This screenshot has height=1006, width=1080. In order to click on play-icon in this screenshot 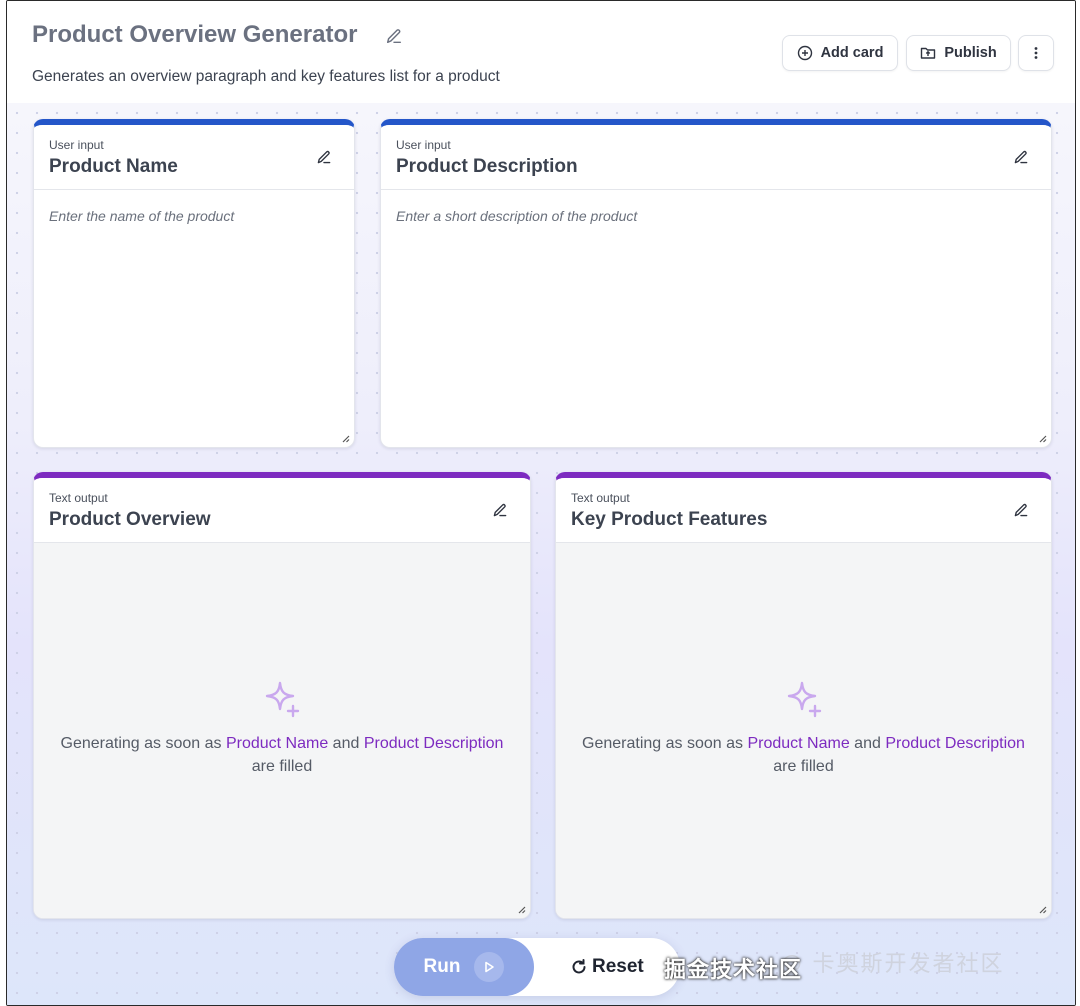, I will do `click(489, 967)`.